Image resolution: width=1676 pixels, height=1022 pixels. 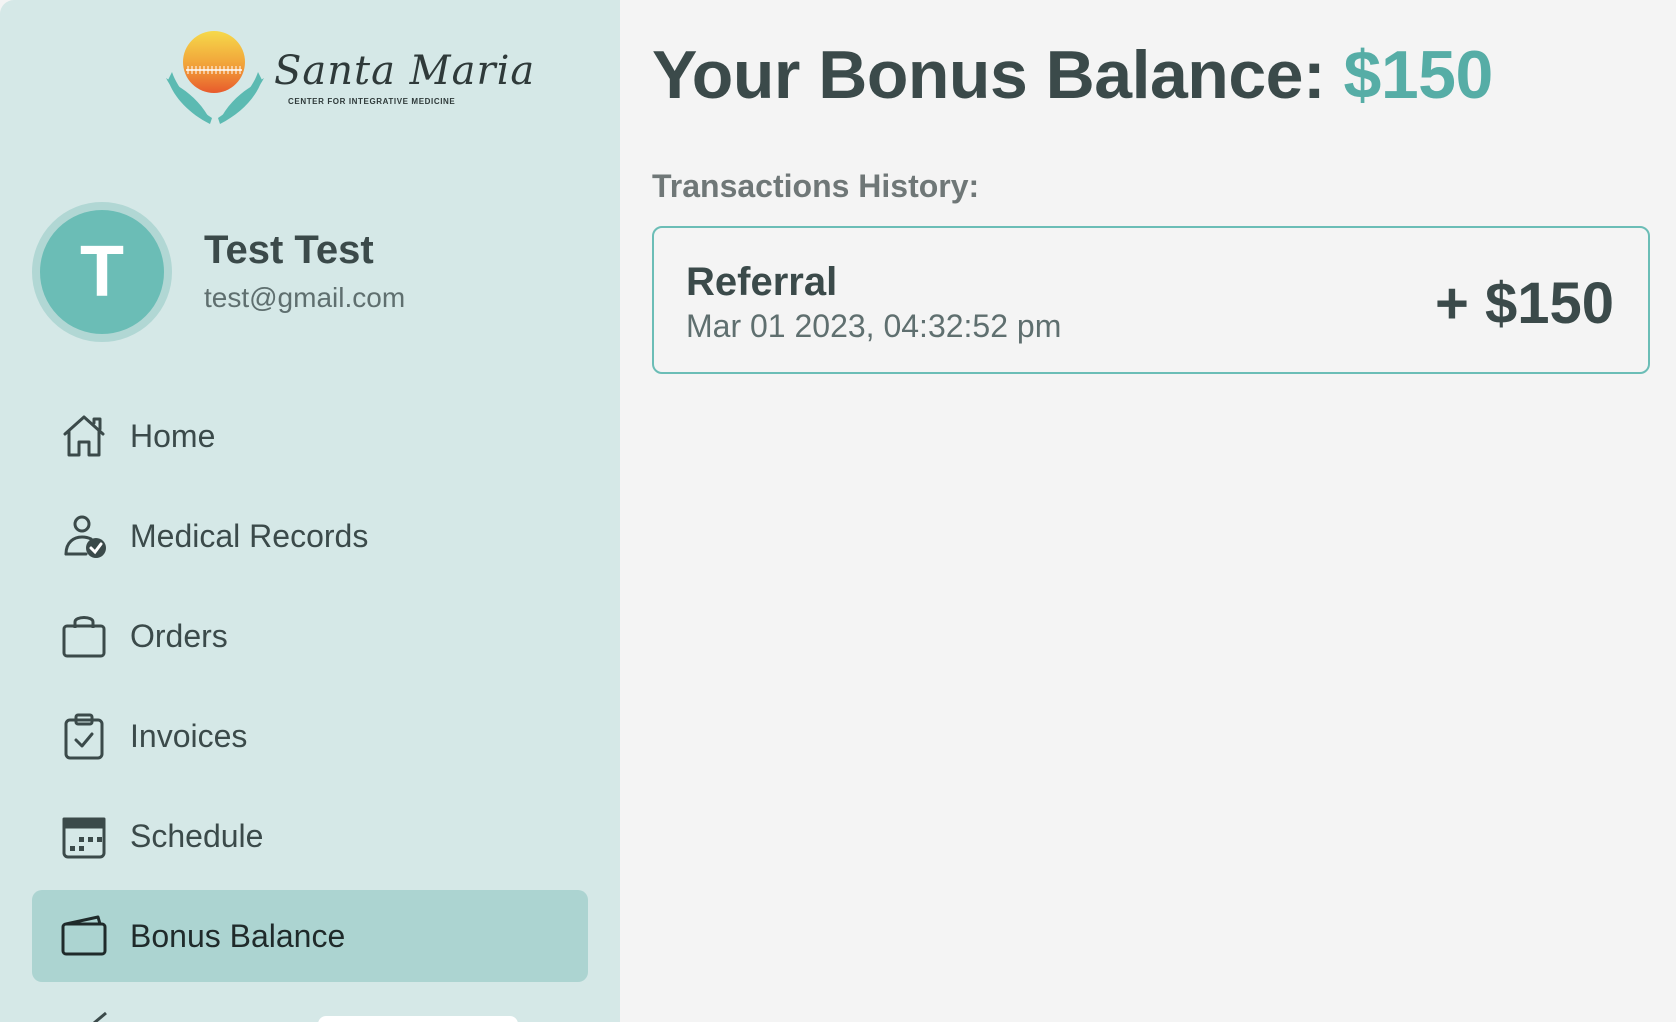 What do you see at coordinates (989, 75) in the screenshot?
I see `page-title-prefix: Your Bonus Balance:` at bounding box center [989, 75].